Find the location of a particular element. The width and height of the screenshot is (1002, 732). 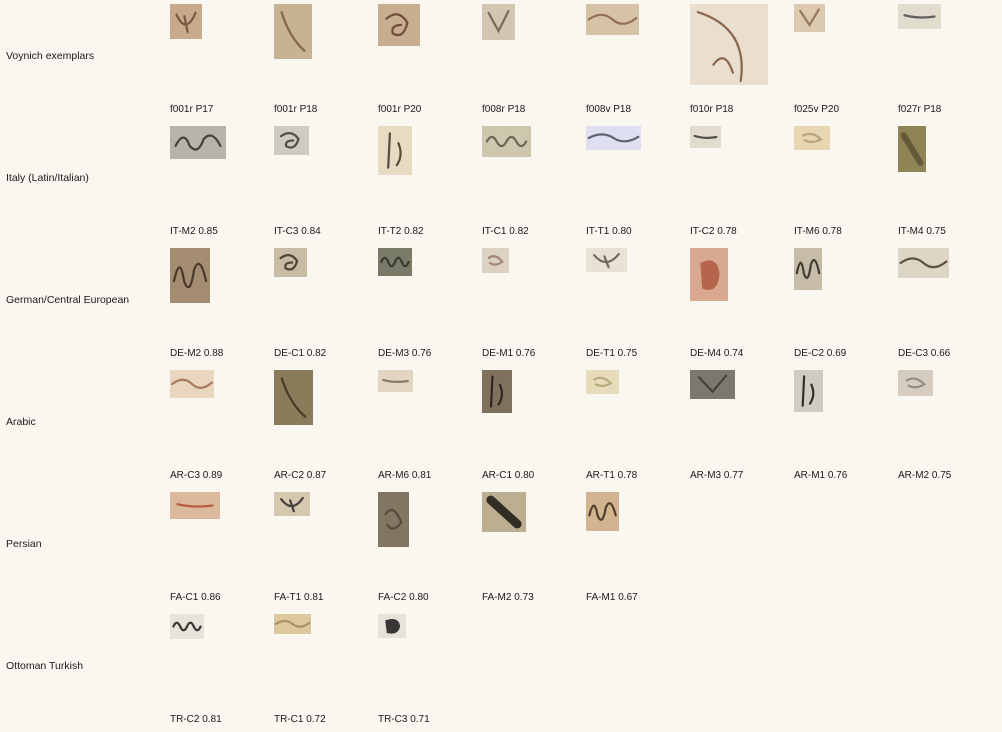

exemplar-caption: FA-T1 0.81 is located at coordinates (299, 597).